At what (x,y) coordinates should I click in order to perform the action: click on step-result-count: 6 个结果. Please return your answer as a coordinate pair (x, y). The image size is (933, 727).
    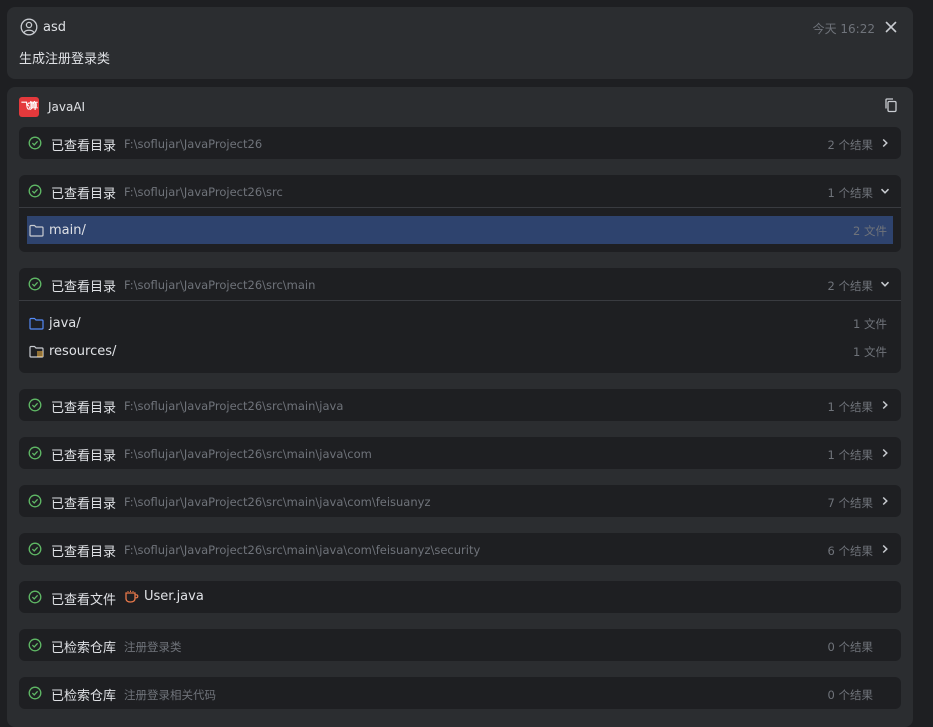
    Looking at the image, I should click on (850, 551).